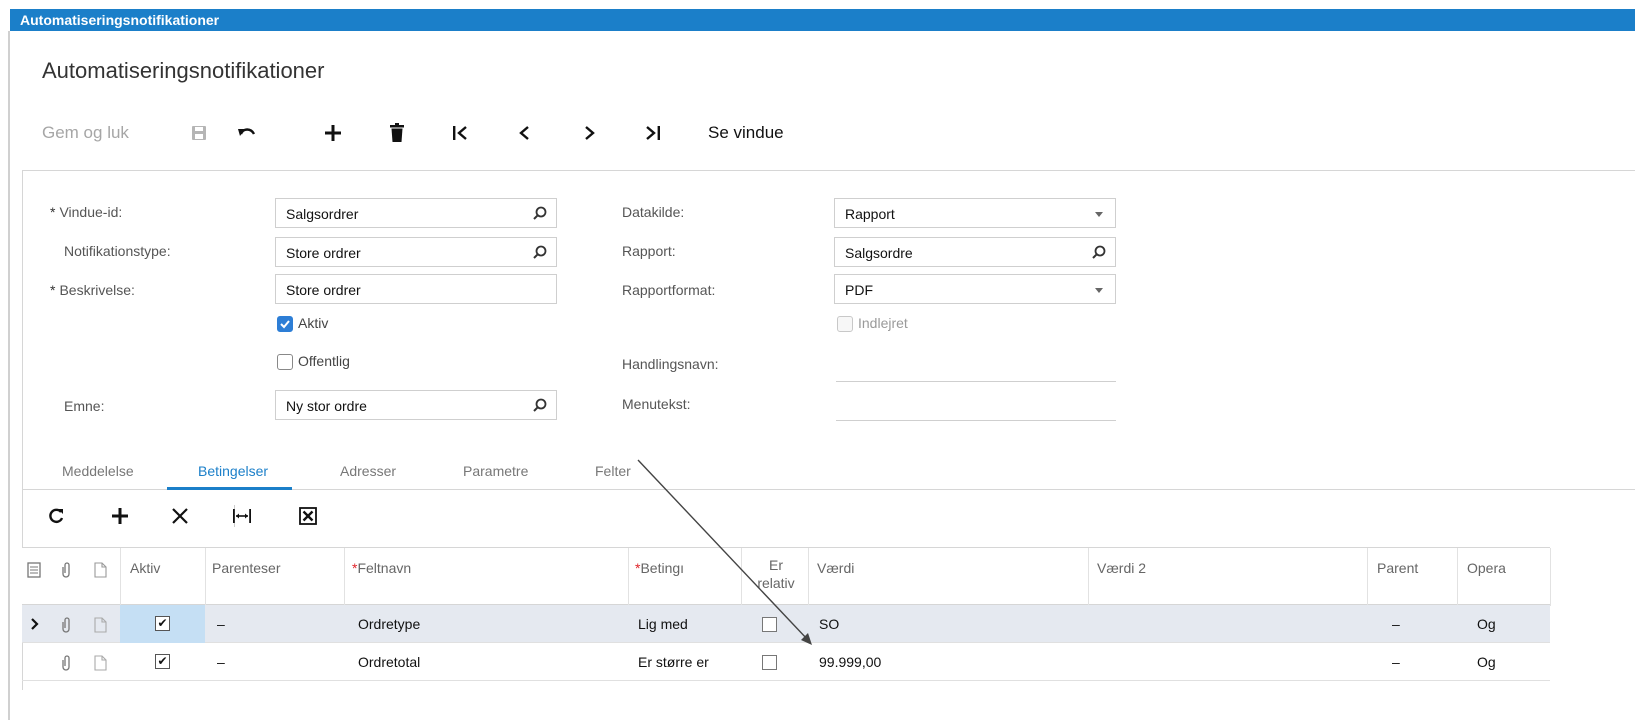 The image size is (1635, 720). What do you see at coordinates (324, 361) in the screenshot?
I see `public-checkbox-label: Offentlig` at bounding box center [324, 361].